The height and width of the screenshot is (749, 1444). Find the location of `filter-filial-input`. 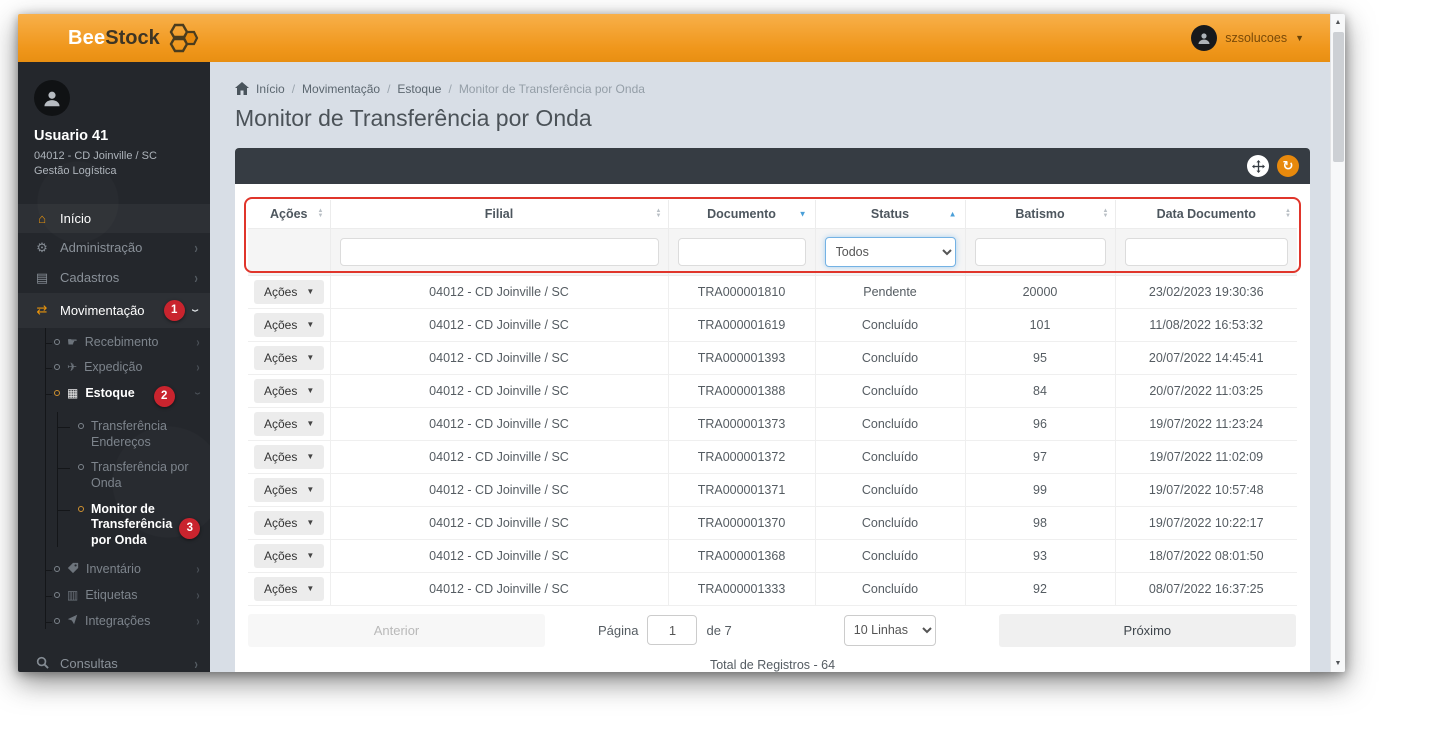

filter-filial-input is located at coordinates (499, 251).